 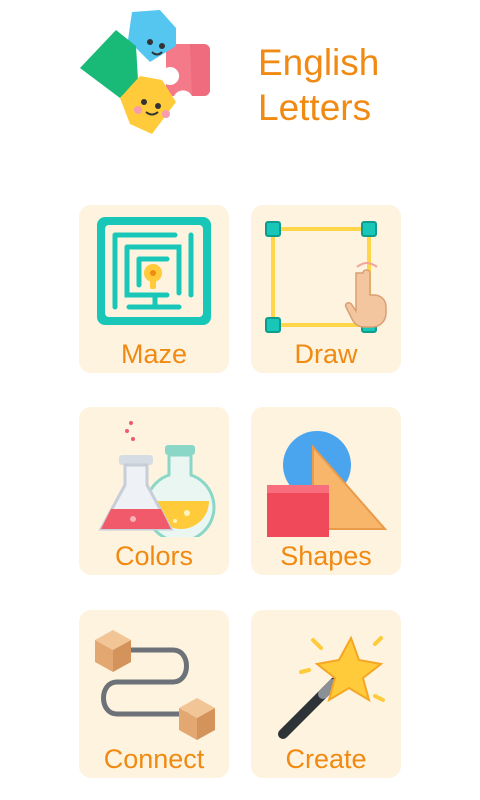 What do you see at coordinates (154, 759) in the screenshot?
I see `connect-label: Connect` at bounding box center [154, 759].